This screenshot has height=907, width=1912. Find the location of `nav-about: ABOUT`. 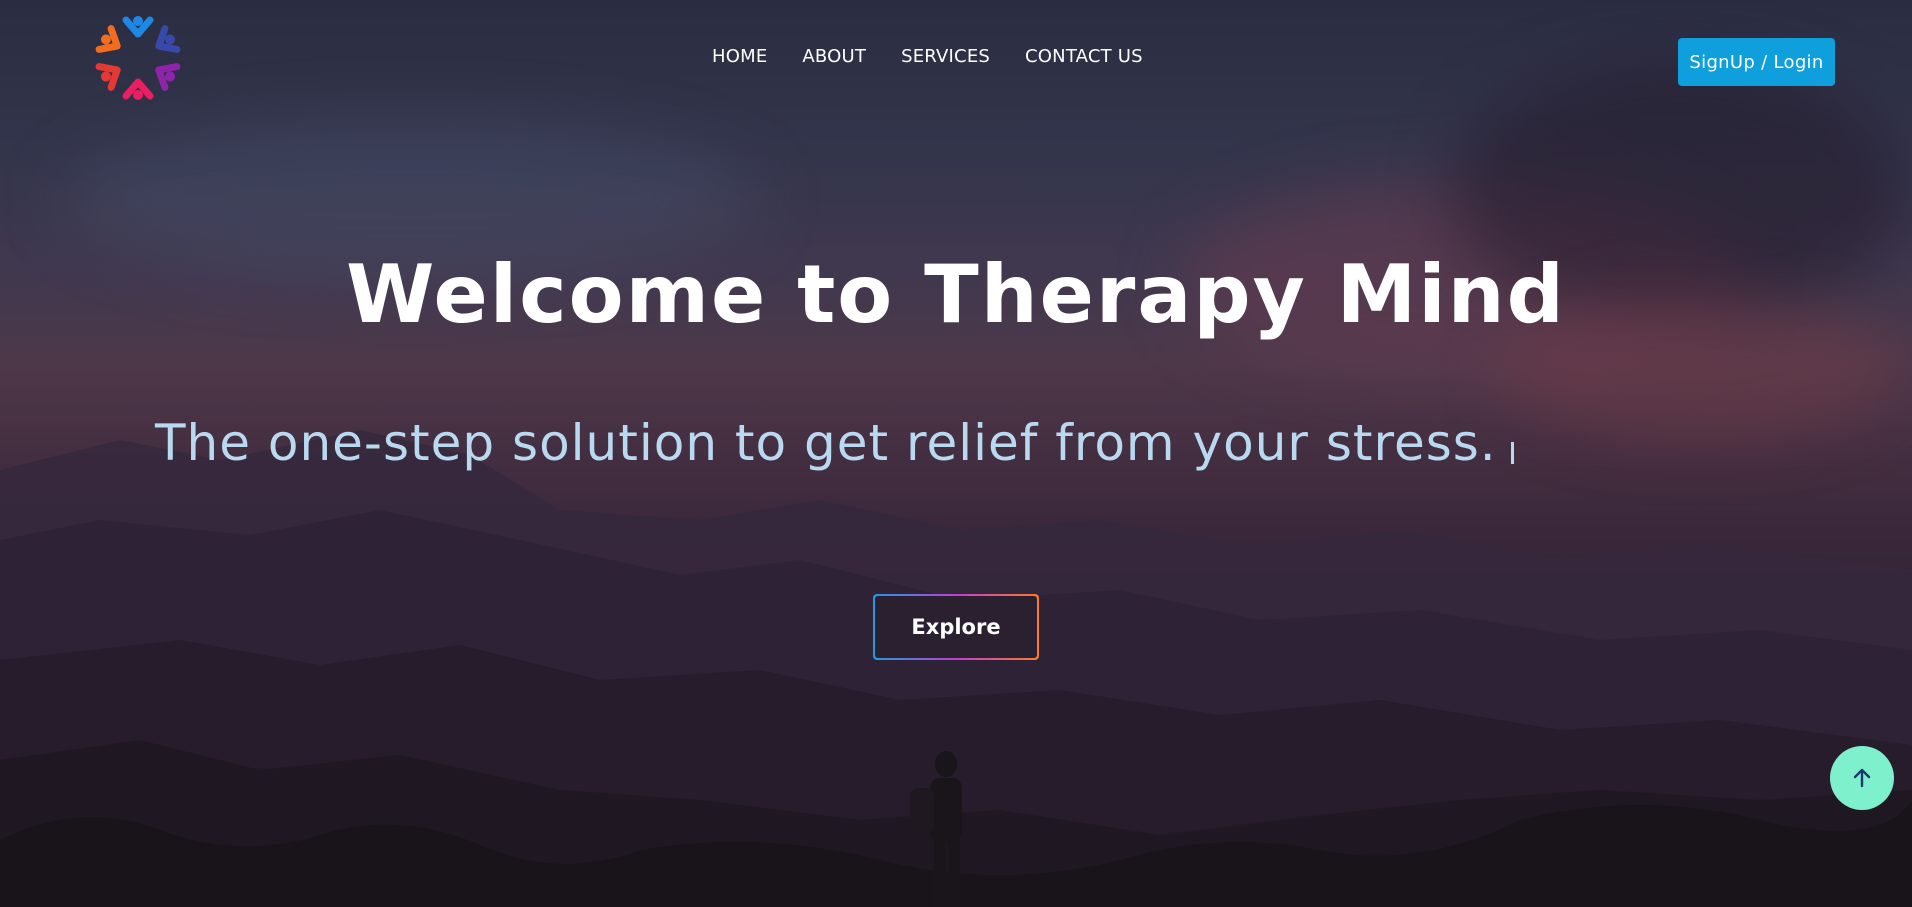

nav-about: ABOUT is located at coordinates (834, 56).